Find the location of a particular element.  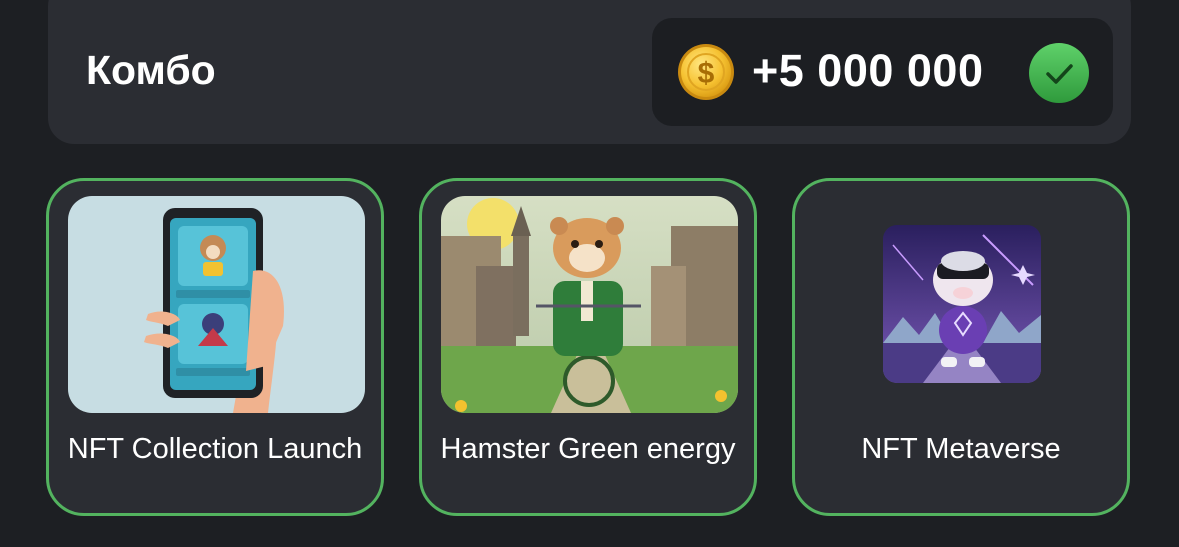

card-label: NFT Collection Launch is located at coordinates (215, 449).